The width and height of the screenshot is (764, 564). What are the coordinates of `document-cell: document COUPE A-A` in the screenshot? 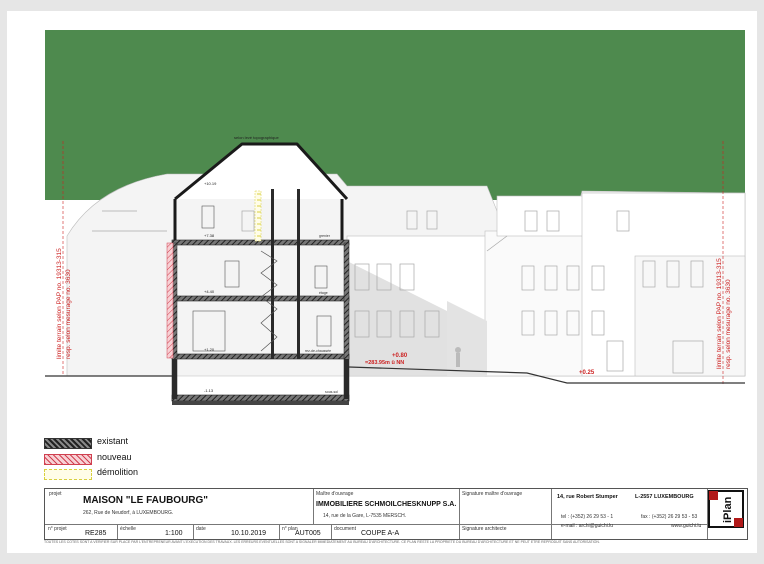 It's located at (395, 532).